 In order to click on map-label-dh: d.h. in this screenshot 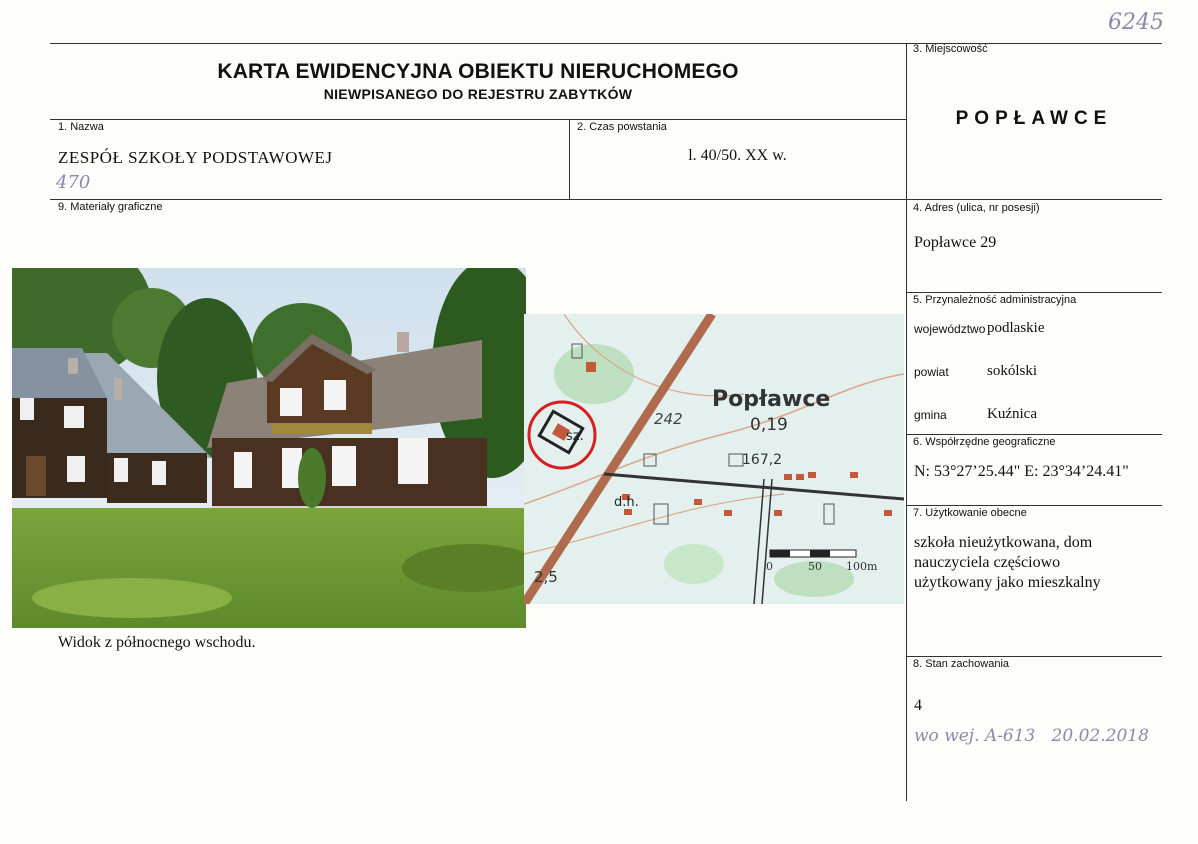, I will do `click(626, 502)`.